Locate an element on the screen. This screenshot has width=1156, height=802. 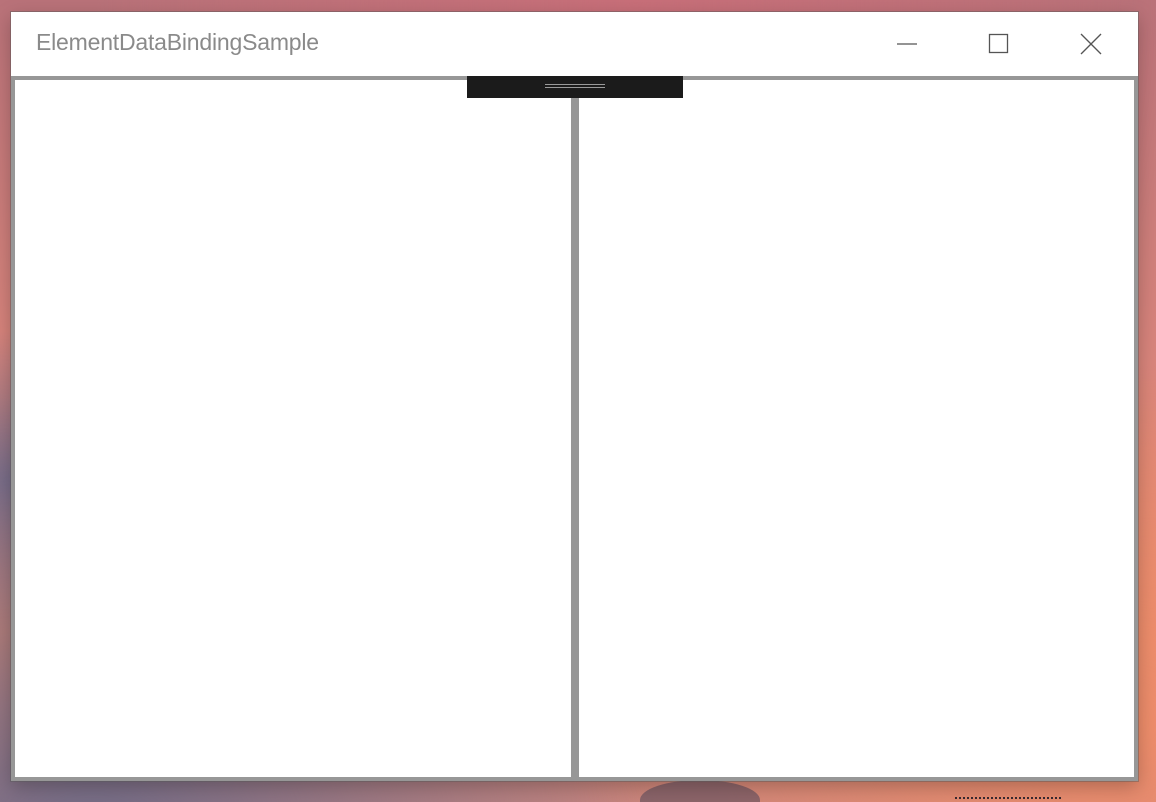
title-bar: ElementDataBindingSample is located at coordinates (574, 44).